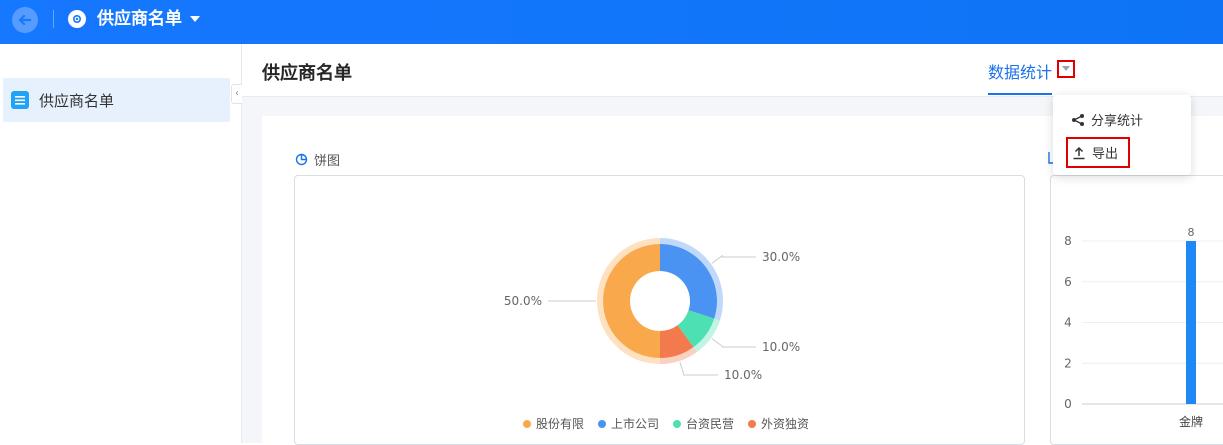 This screenshot has height=445, width=1223. I want to click on topbar-divider, so click(53, 19).